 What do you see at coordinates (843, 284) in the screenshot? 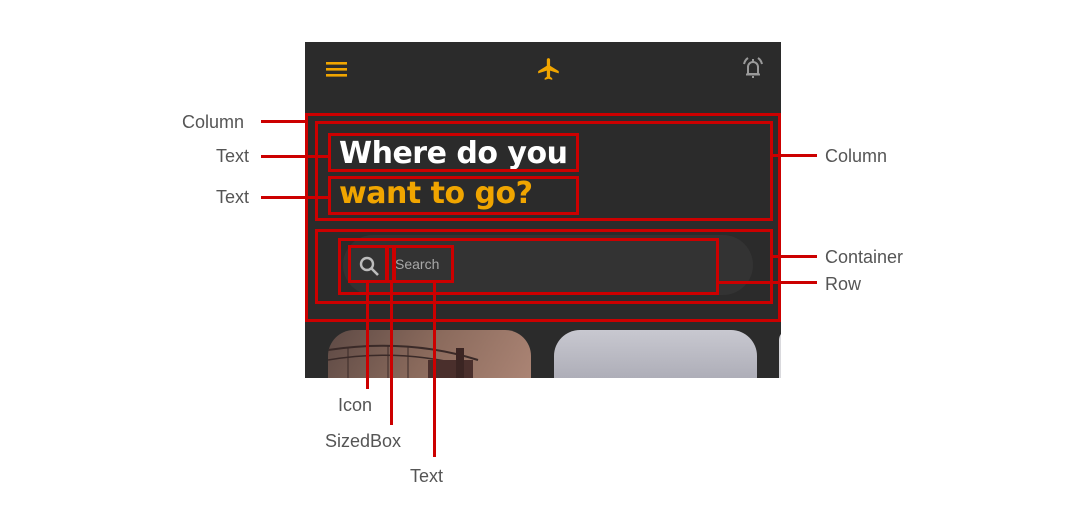
I see `label-row: Row` at bounding box center [843, 284].